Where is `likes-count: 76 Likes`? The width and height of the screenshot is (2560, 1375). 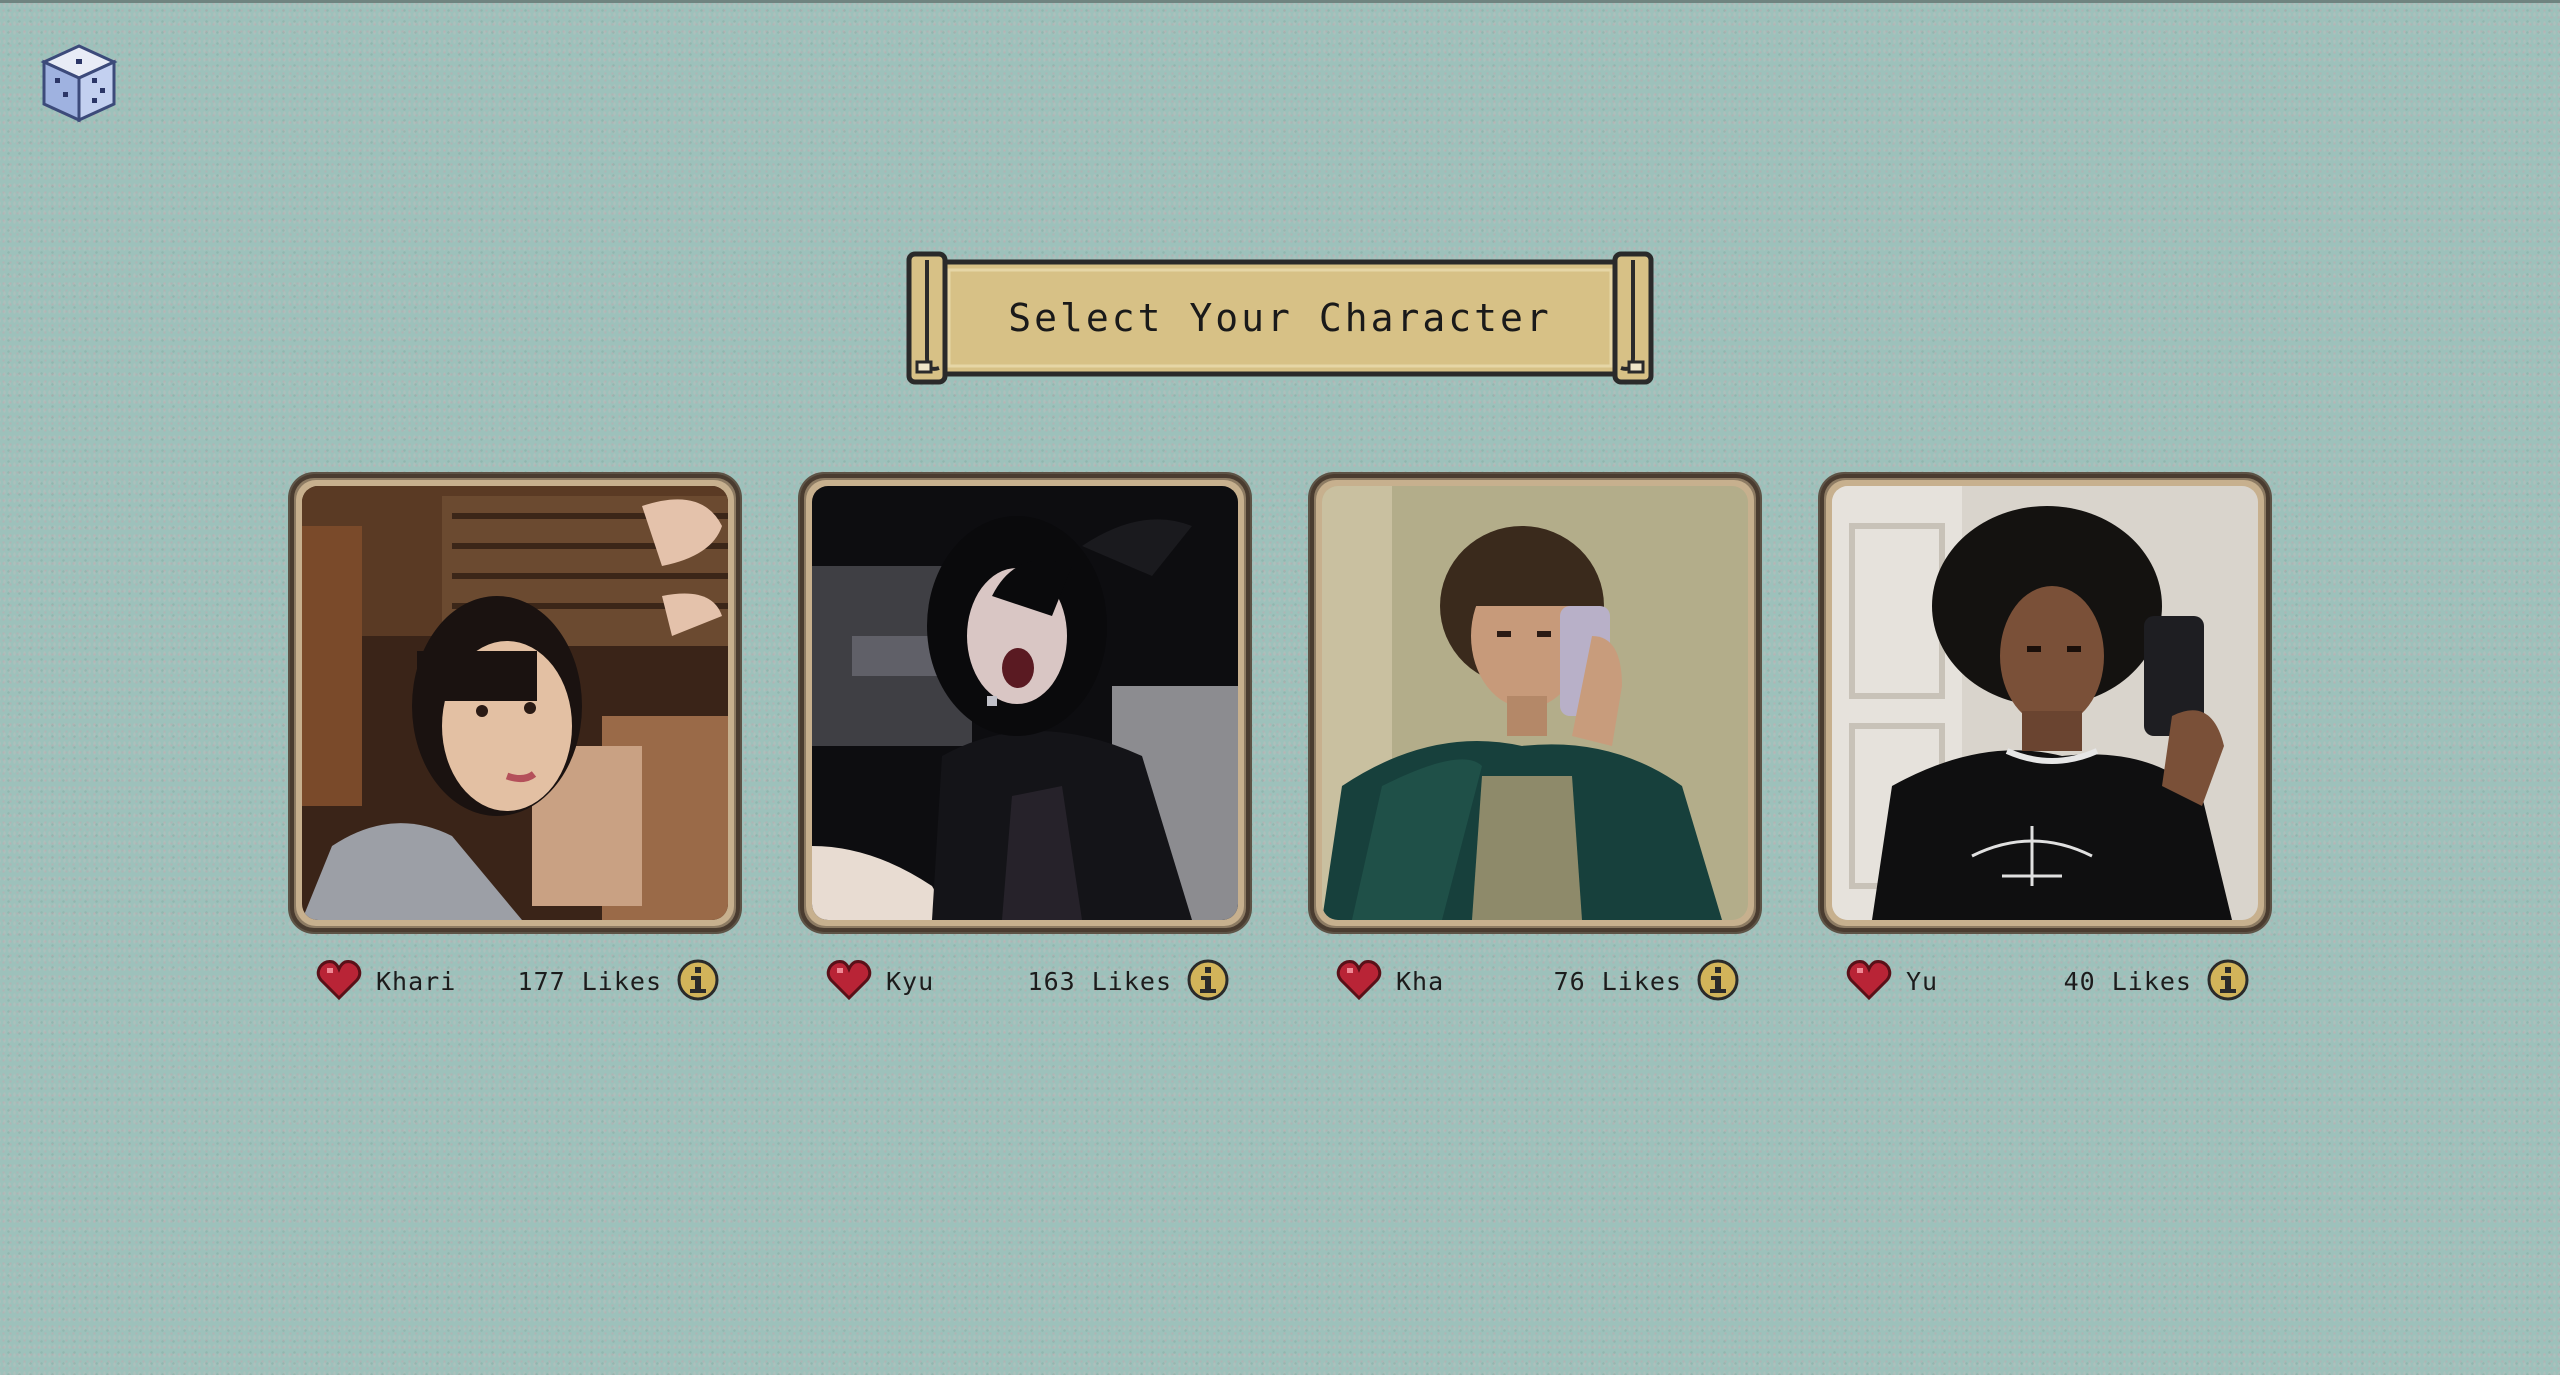 likes-count: 76 Likes is located at coordinates (1617, 981).